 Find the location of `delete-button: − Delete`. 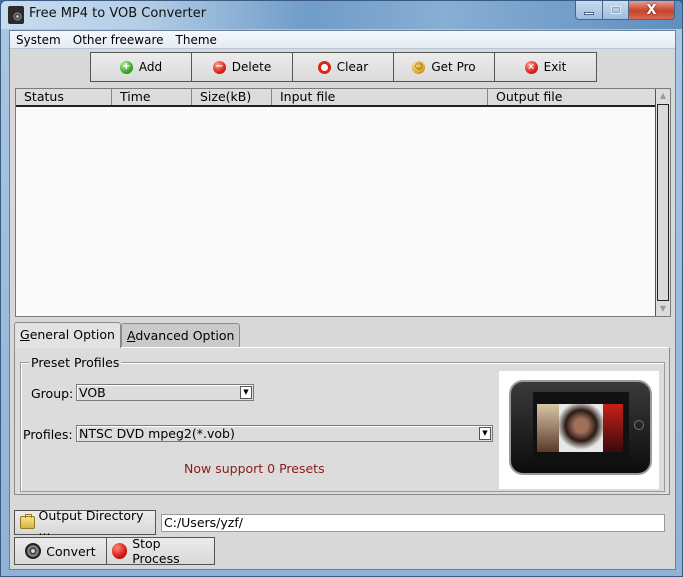

delete-button: − Delete is located at coordinates (242, 67).